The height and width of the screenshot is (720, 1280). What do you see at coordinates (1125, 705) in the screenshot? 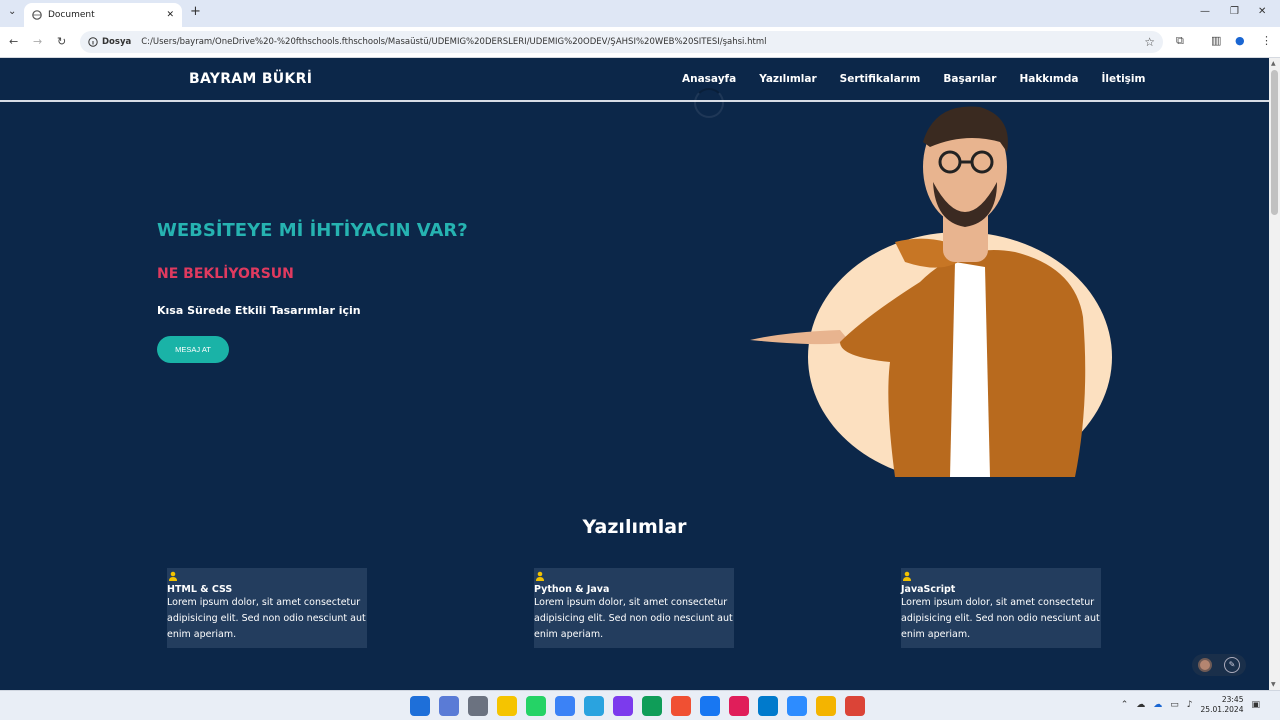
I see `chevron-up-icon: ⌃` at bounding box center [1125, 705].